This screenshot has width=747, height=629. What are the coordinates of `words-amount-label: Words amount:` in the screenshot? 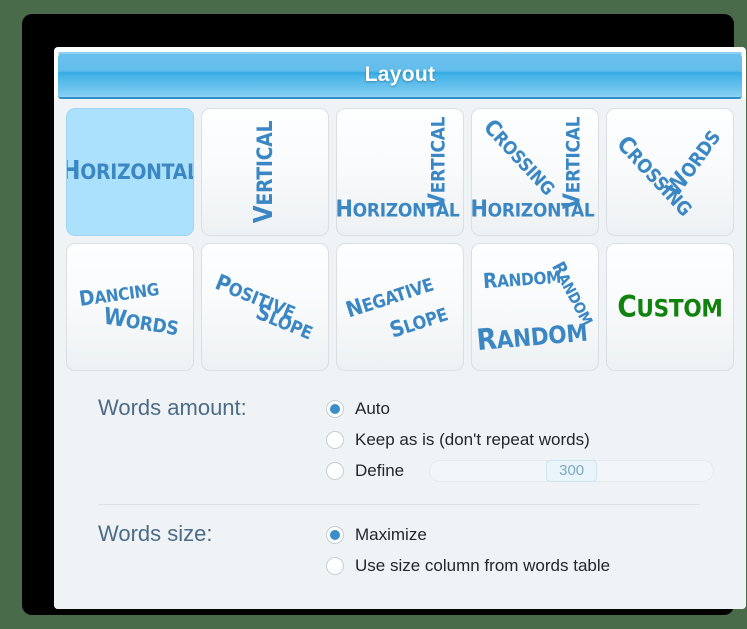 It's located at (172, 407).